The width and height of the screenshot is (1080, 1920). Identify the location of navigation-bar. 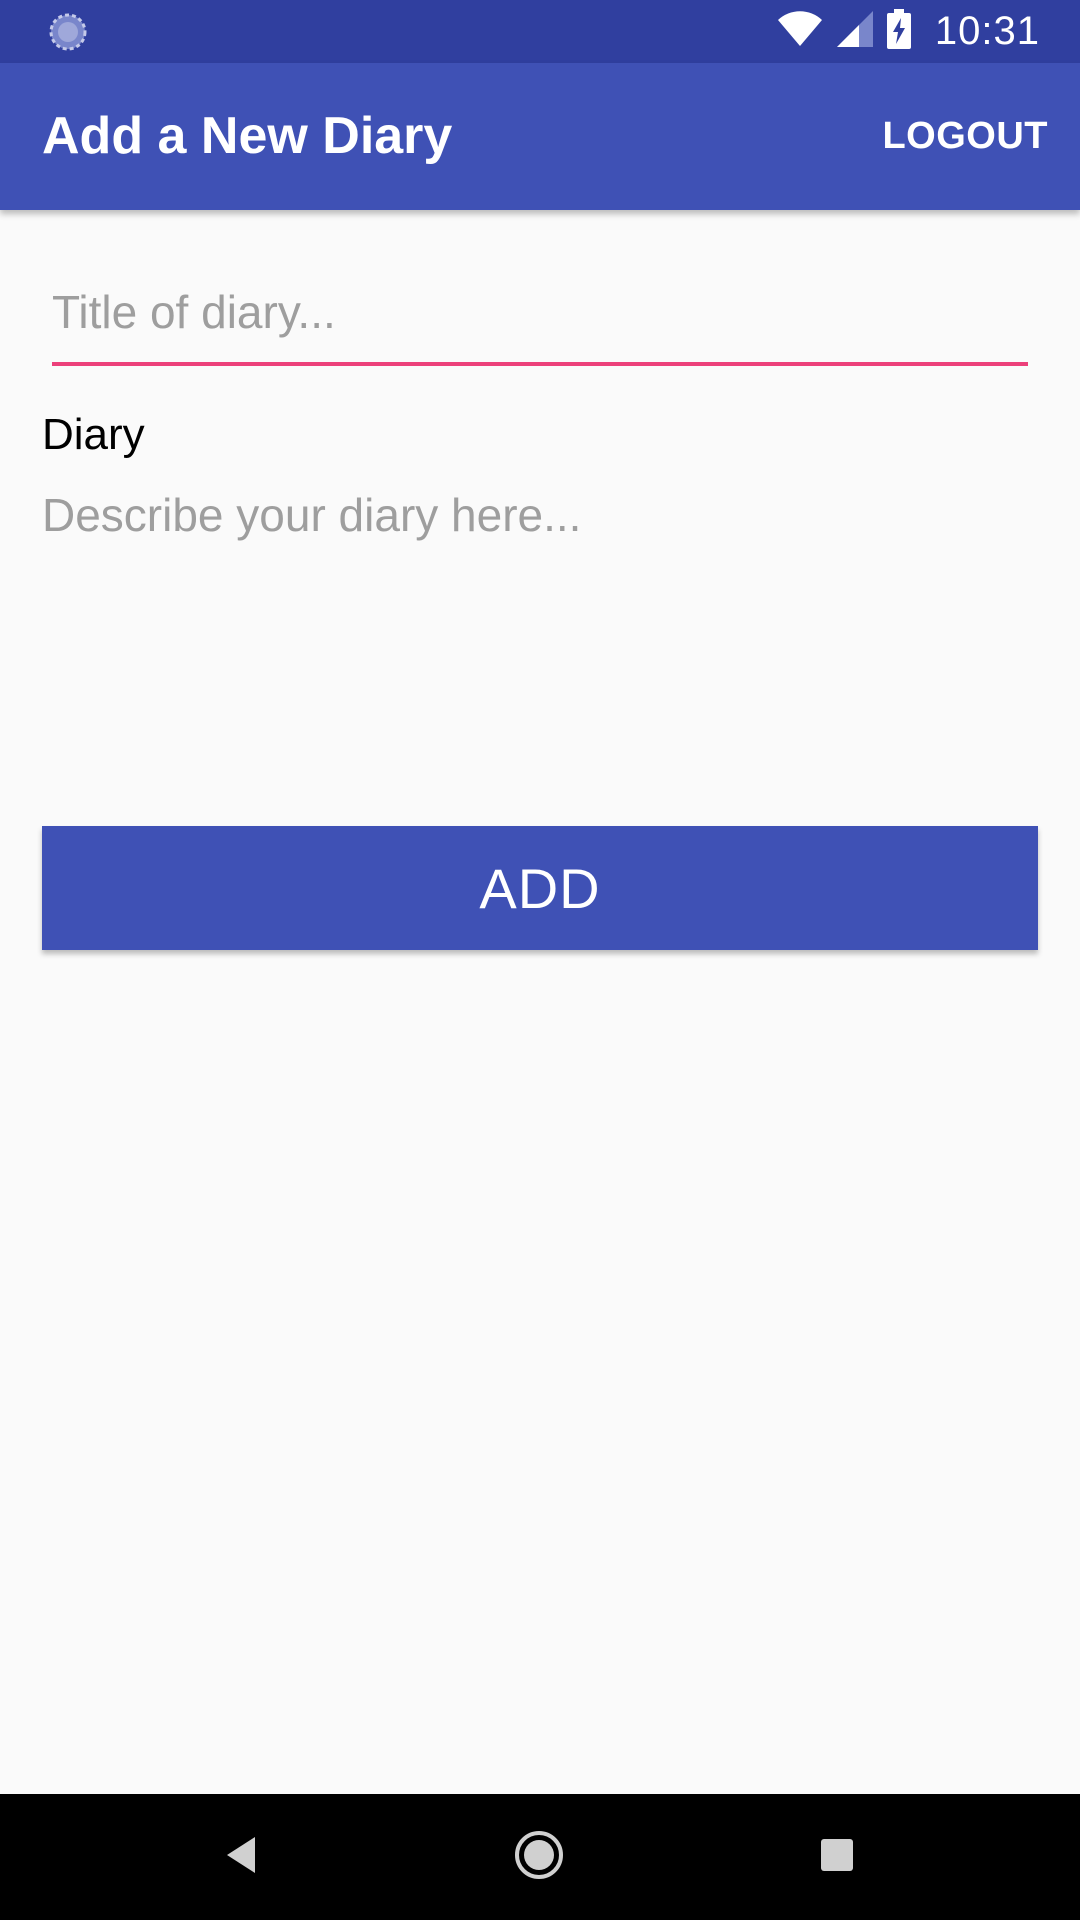
(540, 1857).